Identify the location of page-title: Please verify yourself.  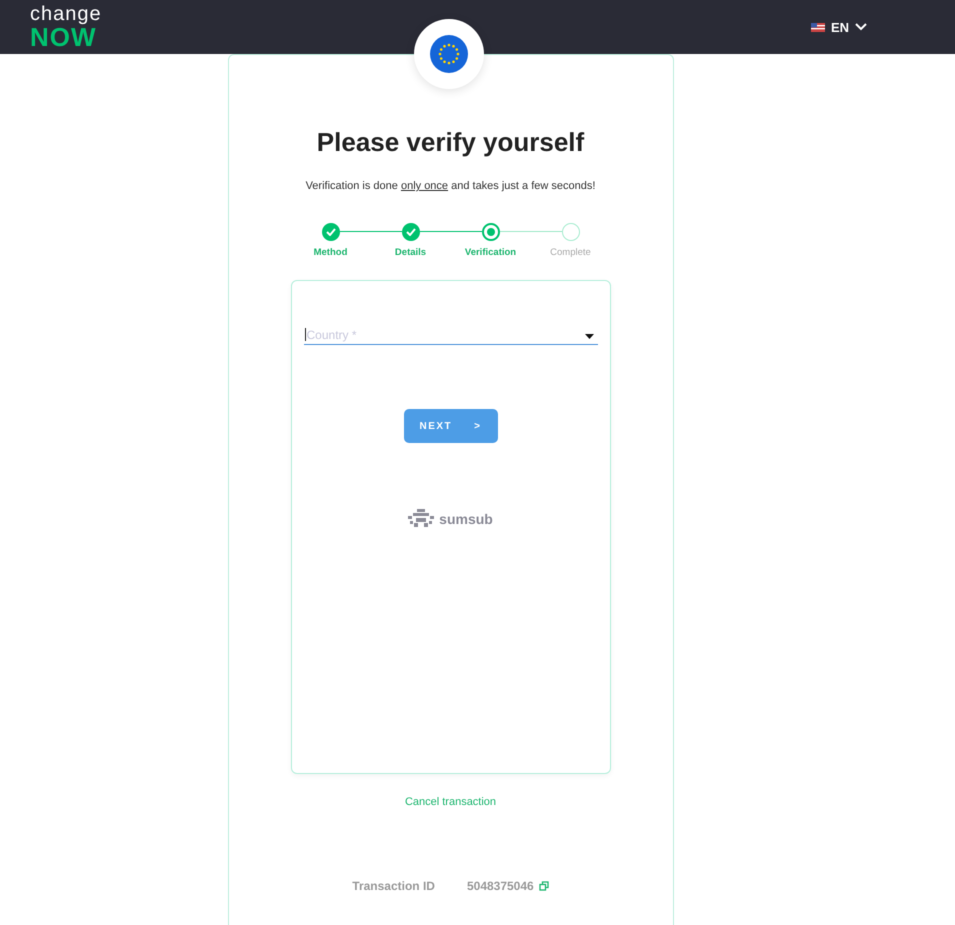
(450, 142).